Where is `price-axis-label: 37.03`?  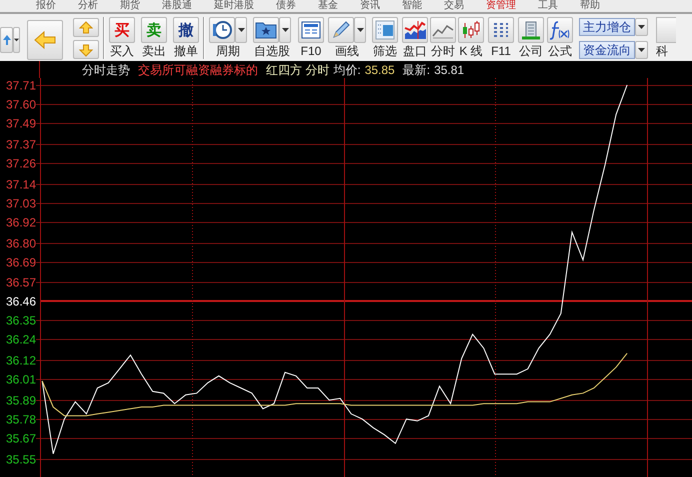 price-axis-label: 37.03 is located at coordinates (21, 203).